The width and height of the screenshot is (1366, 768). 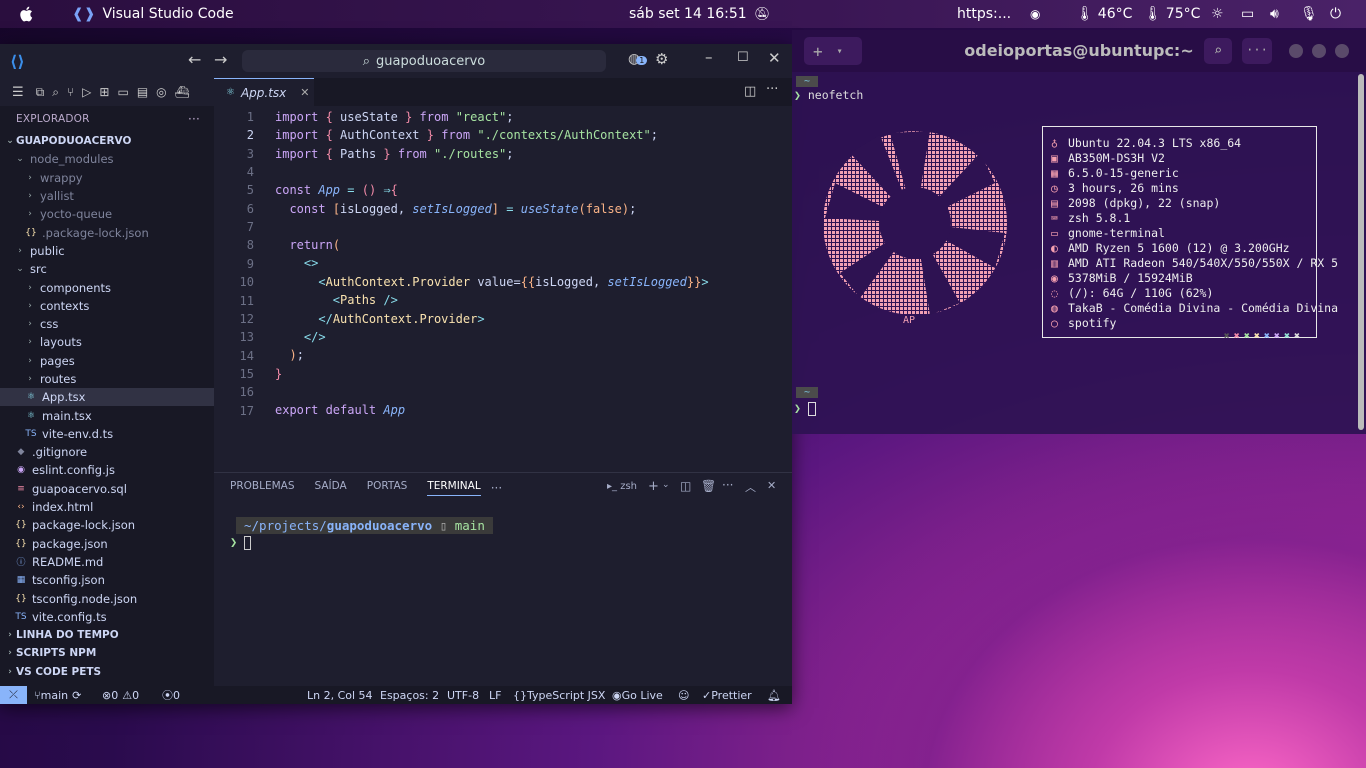 What do you see at coordinates (107, 324) in the screenshot?
I see `tree-item-css: › css` at bounding box center [107, 324].